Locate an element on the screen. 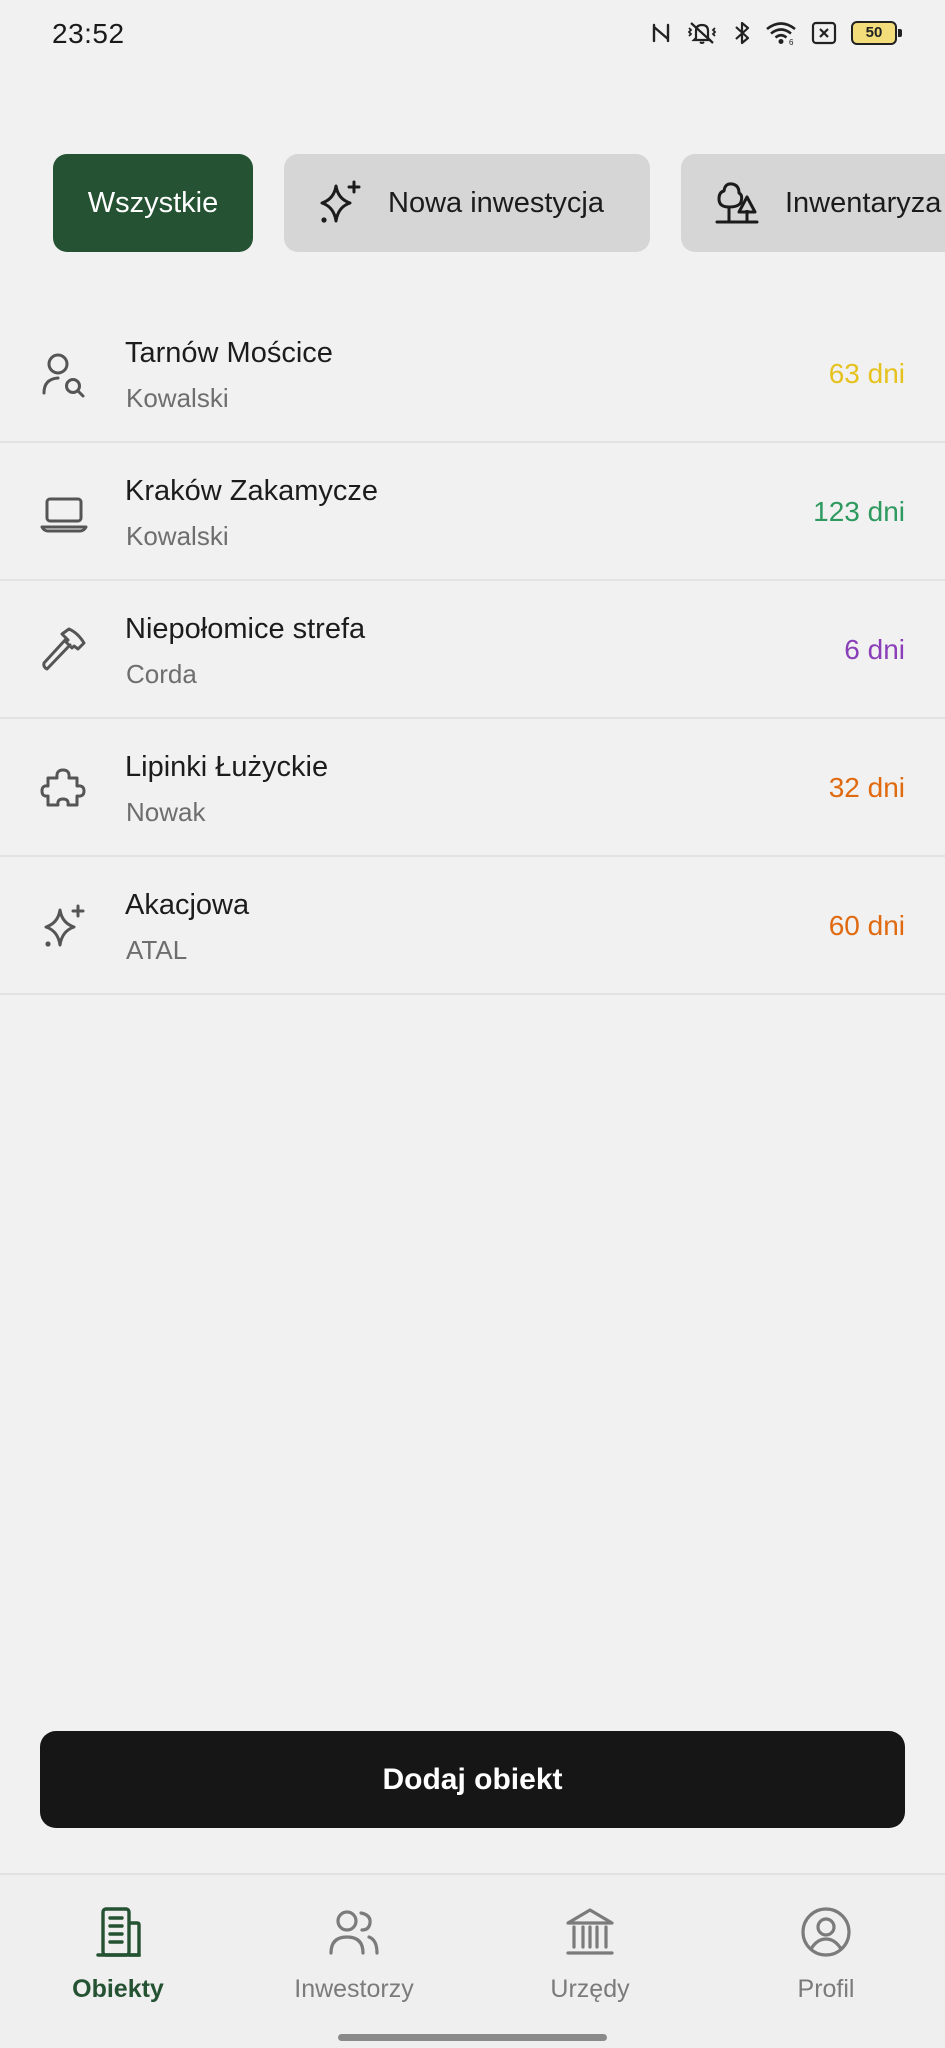 This screenshot has height=2048, width=945. add-object-button: Dodaj obiekt is located at coordinates (472, 1779).